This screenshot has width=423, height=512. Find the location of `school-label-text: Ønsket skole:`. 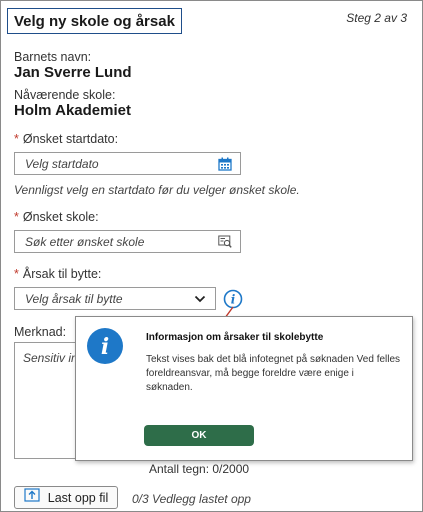

school-label-text: Ønsket skole: is located at coordinates (60, 217).